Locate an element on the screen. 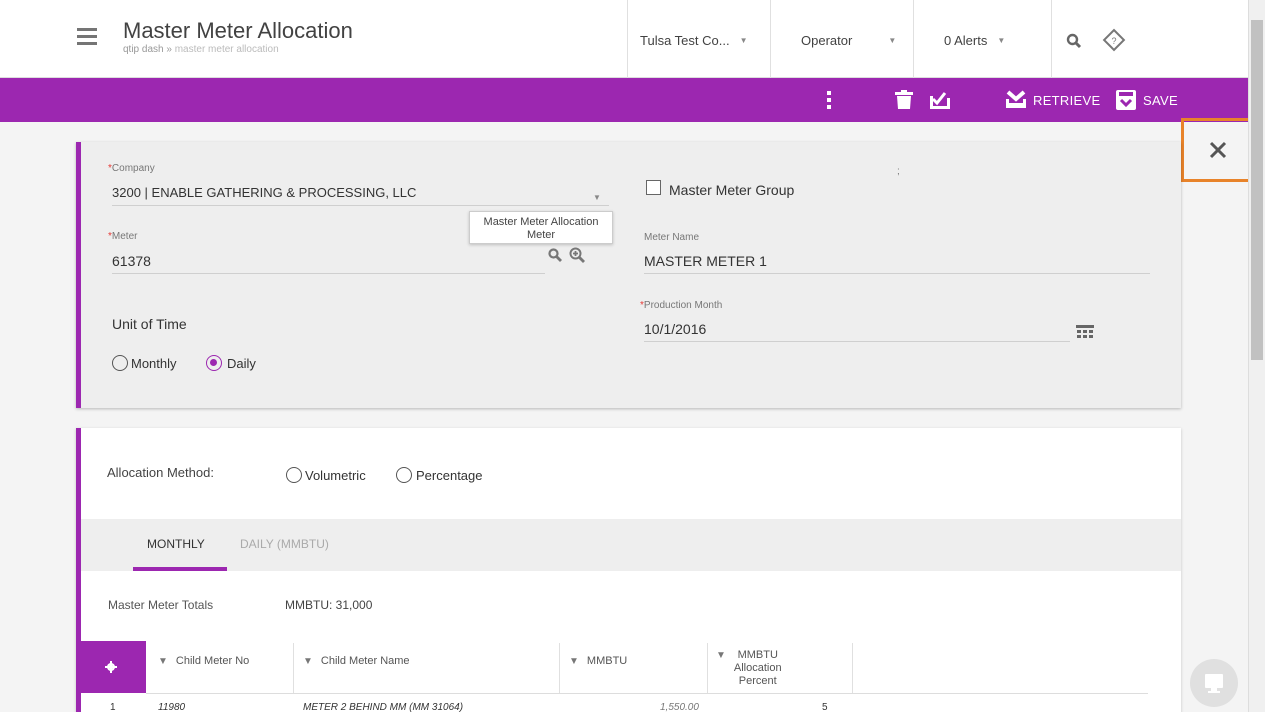 This screenshot has width=1265, height=712. column-header-mmbtu: ▼ MMBTU is located at coordinates (598, 661).